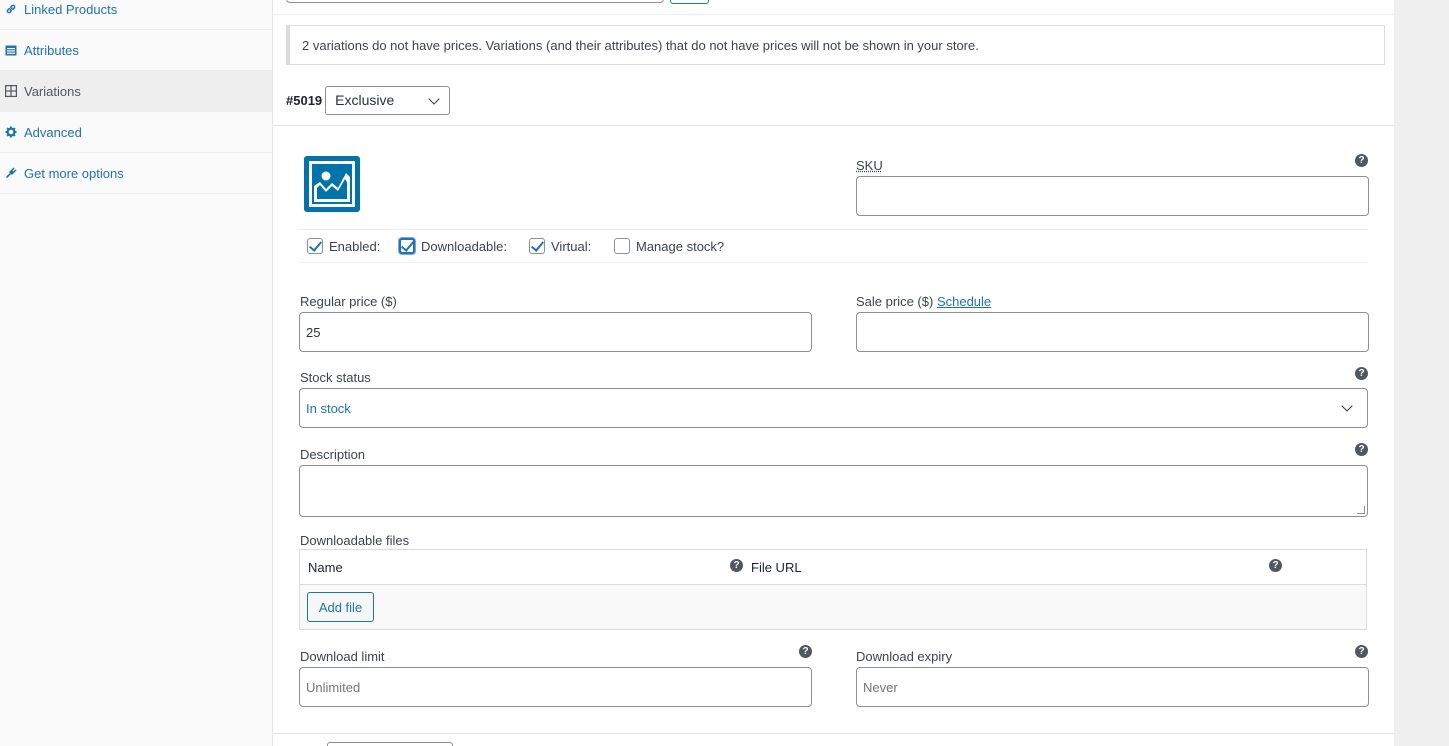 This screenshot has height=746, width=1449. I want to click on enabled-checkbox: Enabled:, so click(343, 246).